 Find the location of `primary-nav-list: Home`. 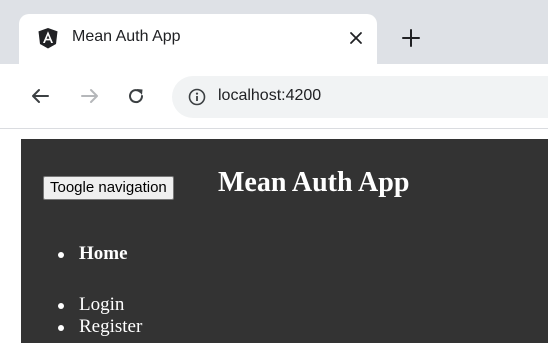

primary-nav-list: Home is located at coordinates (92, 254).